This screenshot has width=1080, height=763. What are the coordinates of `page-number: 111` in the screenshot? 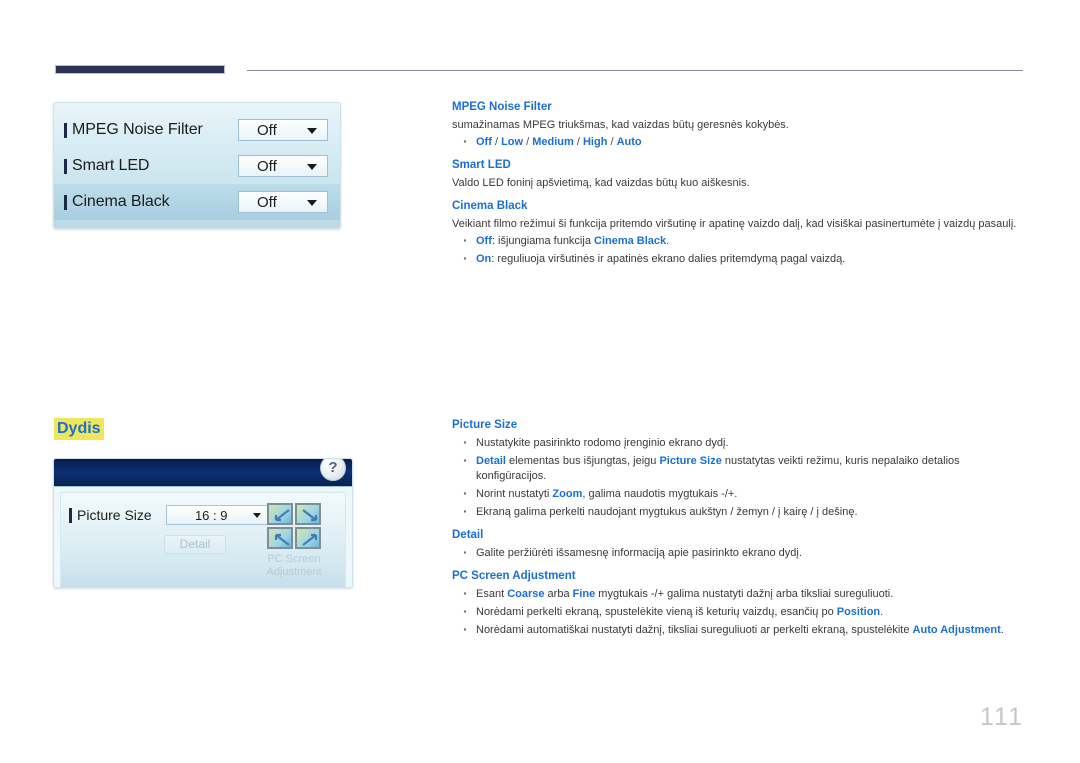 It's located at (1001, 717).